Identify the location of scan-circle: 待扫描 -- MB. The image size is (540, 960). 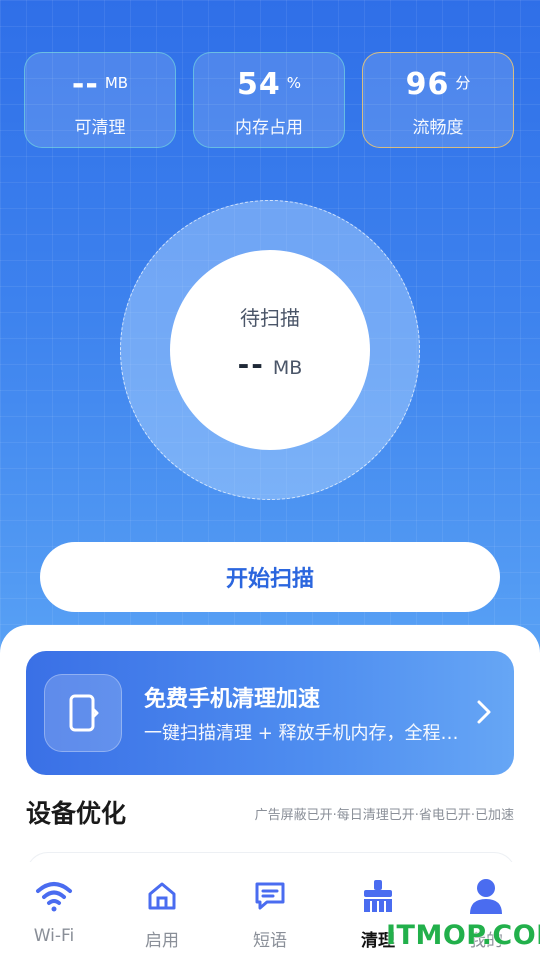
(270, 350).